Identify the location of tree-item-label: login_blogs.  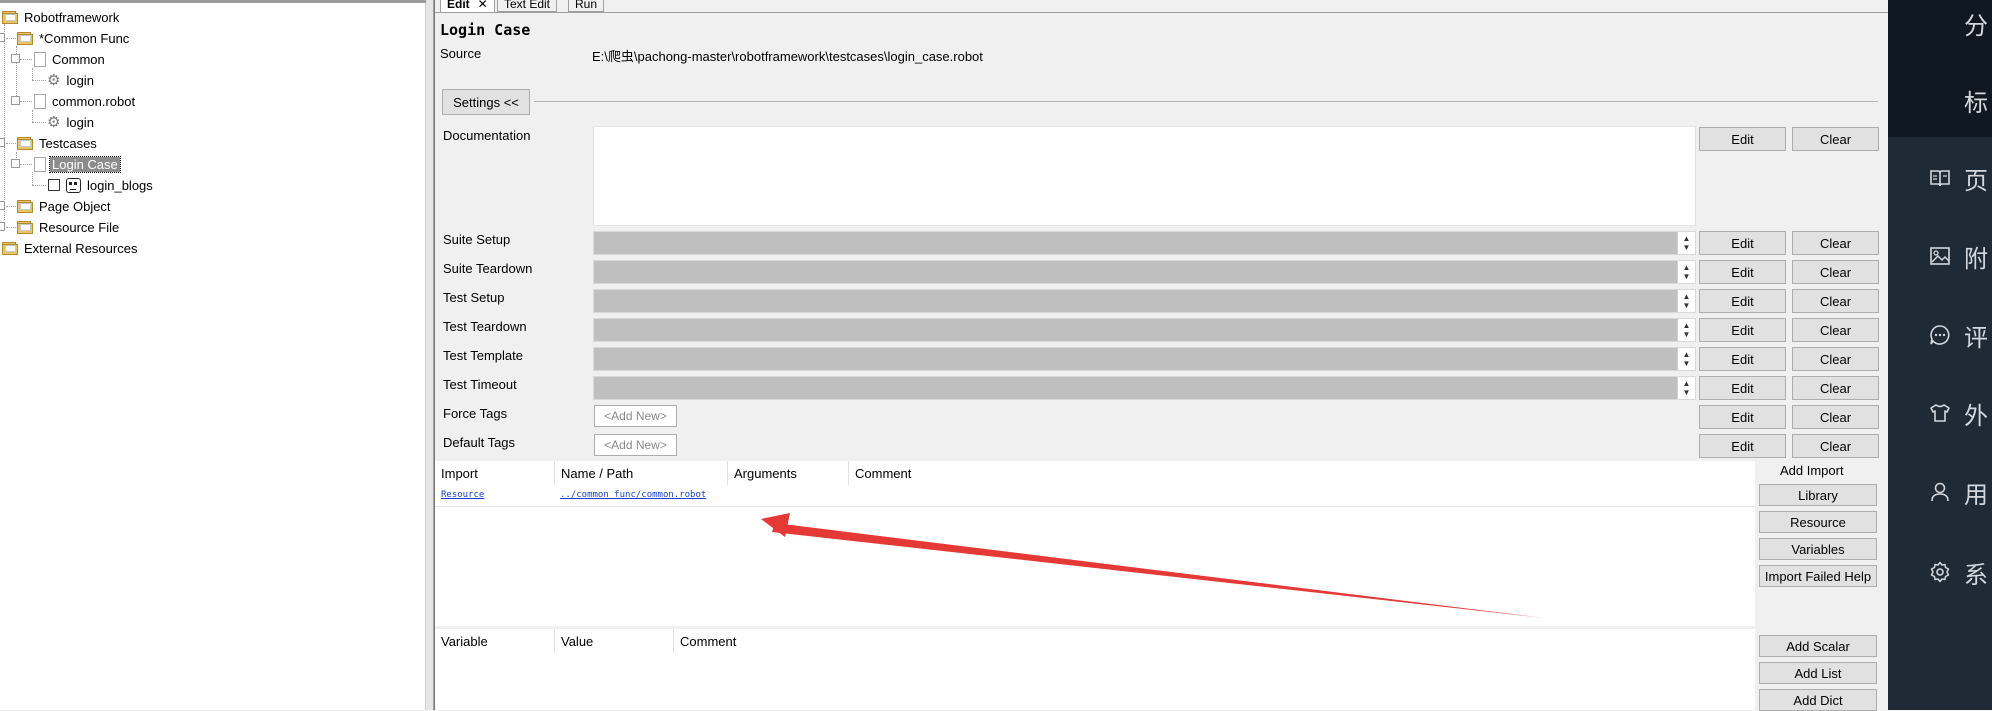
(120, 185).